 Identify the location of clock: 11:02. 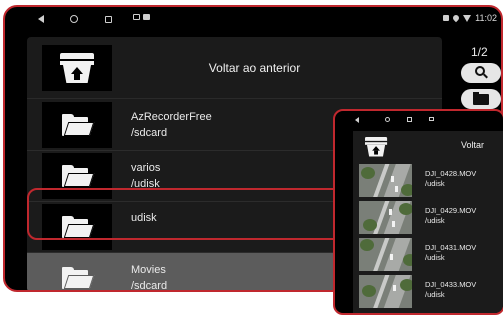
(486, 18).